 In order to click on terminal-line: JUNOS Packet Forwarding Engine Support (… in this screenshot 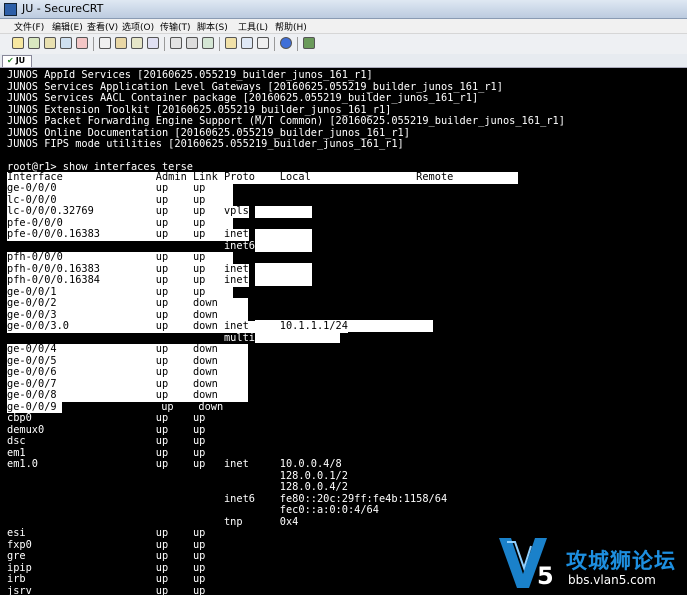, I will do `click(286, 121)`.